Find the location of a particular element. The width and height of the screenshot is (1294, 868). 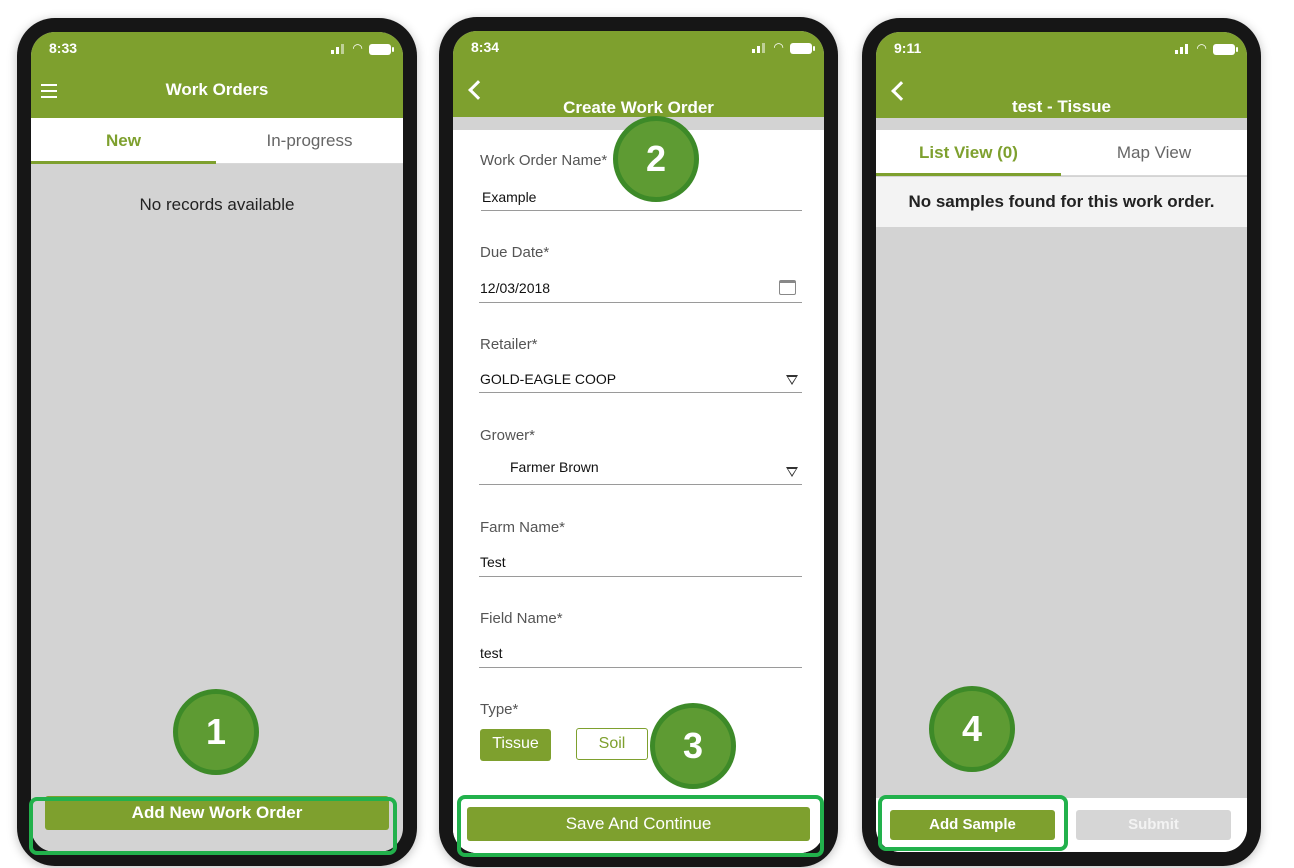

tab-bar: List View (0) Map View is located at coordinates (1061, 153).